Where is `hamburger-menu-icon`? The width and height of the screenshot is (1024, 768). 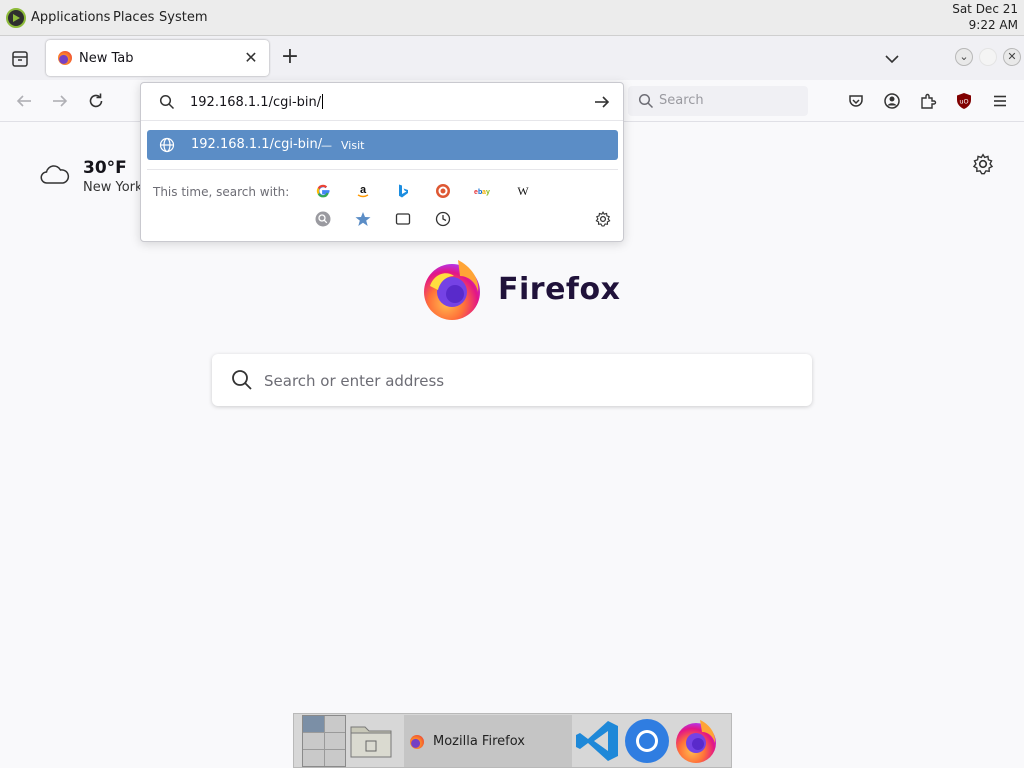
hamburger-menu-icon is located at coordinates (1000, 101).